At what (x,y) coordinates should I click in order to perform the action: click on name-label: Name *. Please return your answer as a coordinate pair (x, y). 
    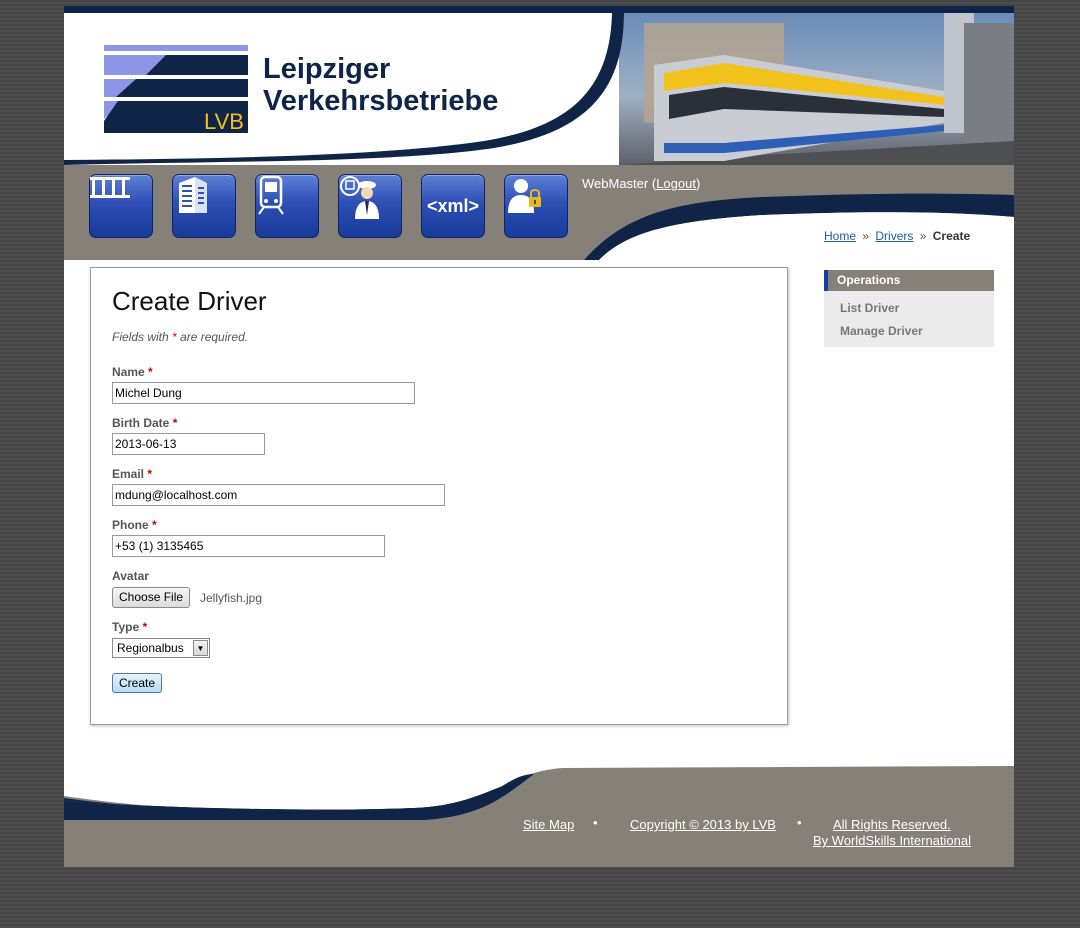
    Looking at the image, I should click on (132, 372).